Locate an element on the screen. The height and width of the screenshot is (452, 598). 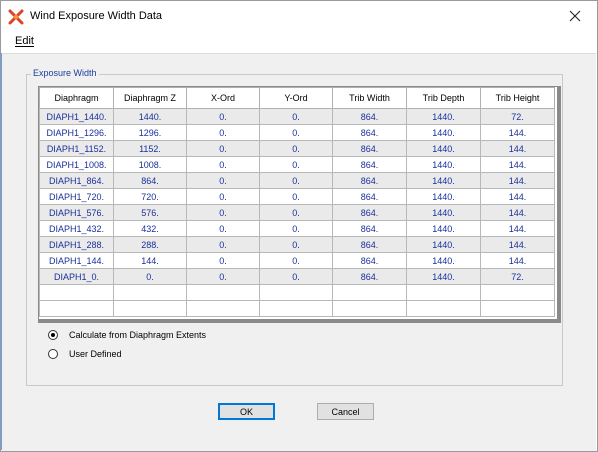
column-header: Diaphragm Z is located at coordinates (150, 98).